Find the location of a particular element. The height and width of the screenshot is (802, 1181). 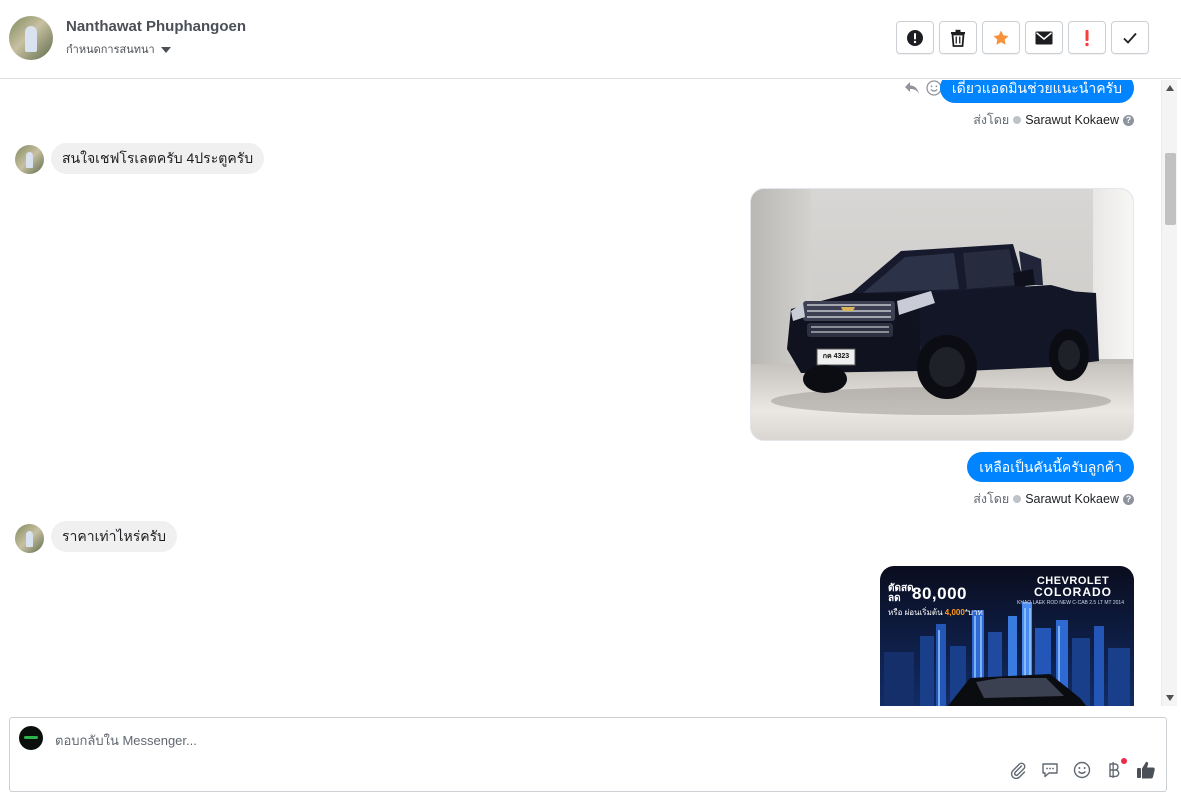

incoming-message: สนใจเชฟโรเลตครับ 4ประตูครับ is located at coordinates (158, 158).